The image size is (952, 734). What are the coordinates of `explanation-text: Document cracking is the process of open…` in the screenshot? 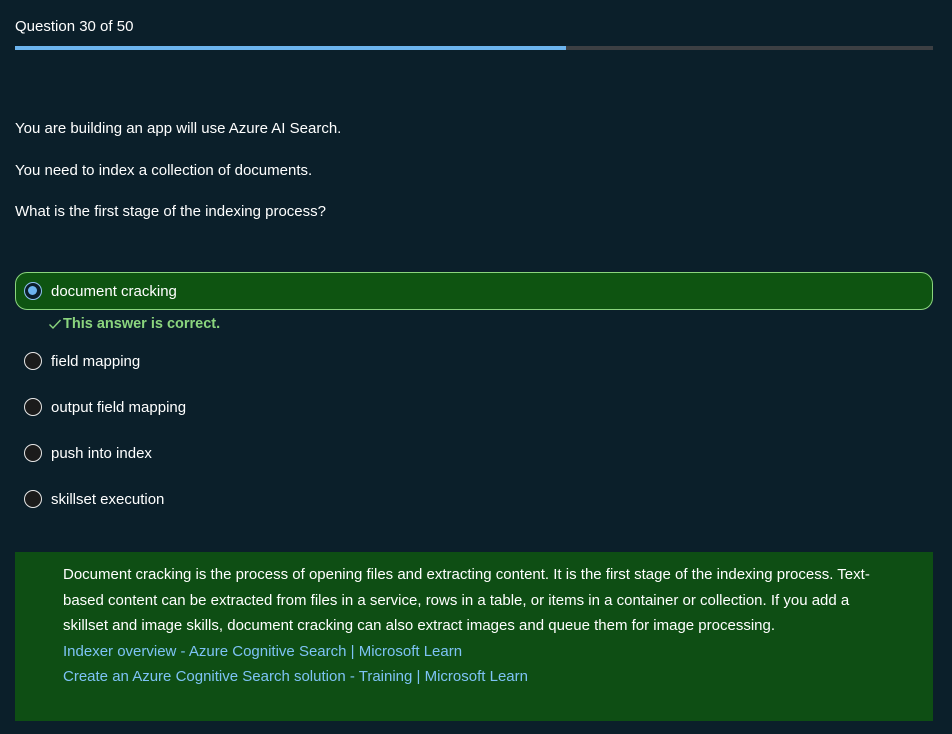 It's located at (466, 600).